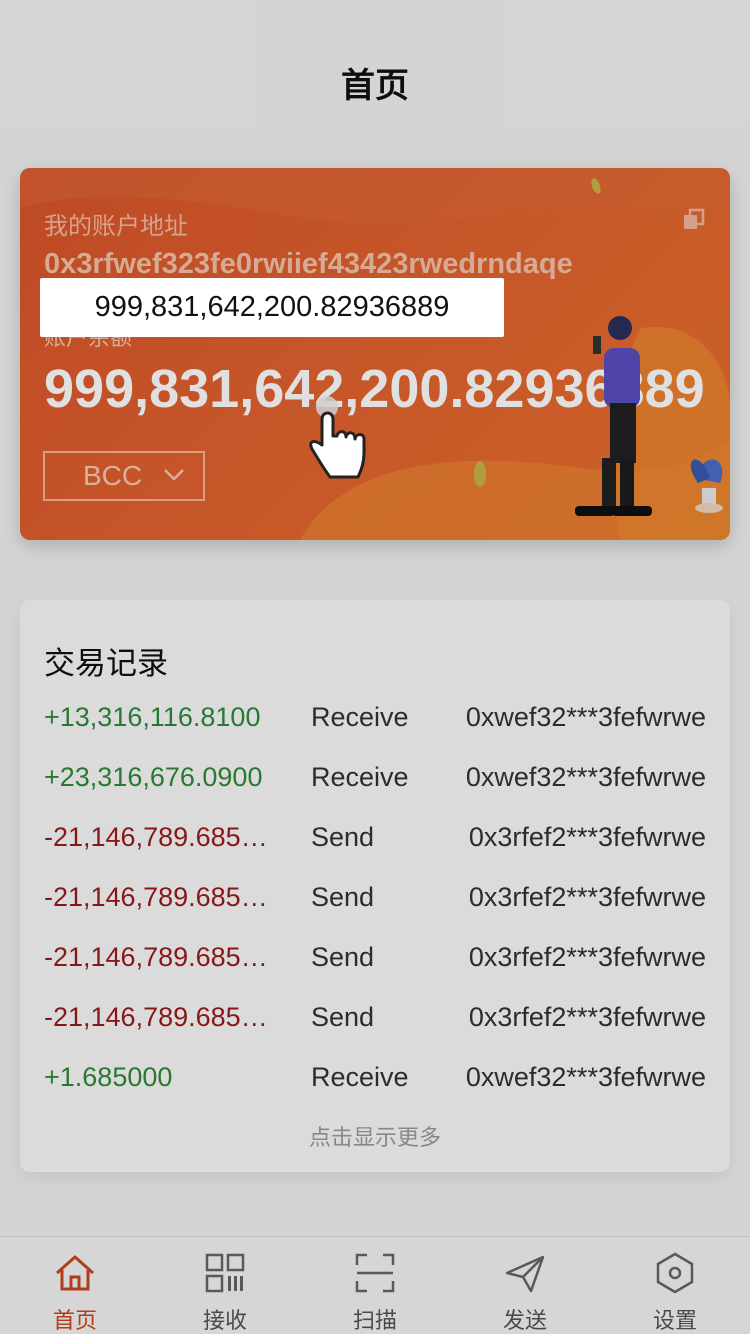  What do you see at coordinates (116, 226) in the screenshot?
I see `account-address-label: 我的账户地址` at bounding box center [116, 226].